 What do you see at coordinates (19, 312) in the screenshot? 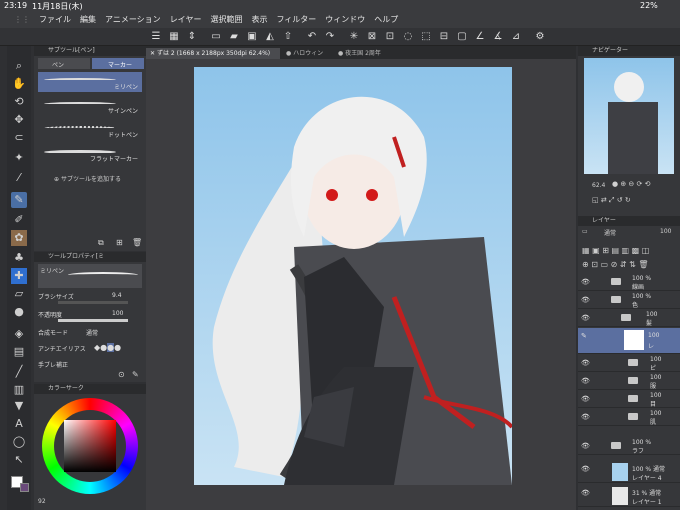
I see `blend-icon: ●` at bounding box center [19, 312].